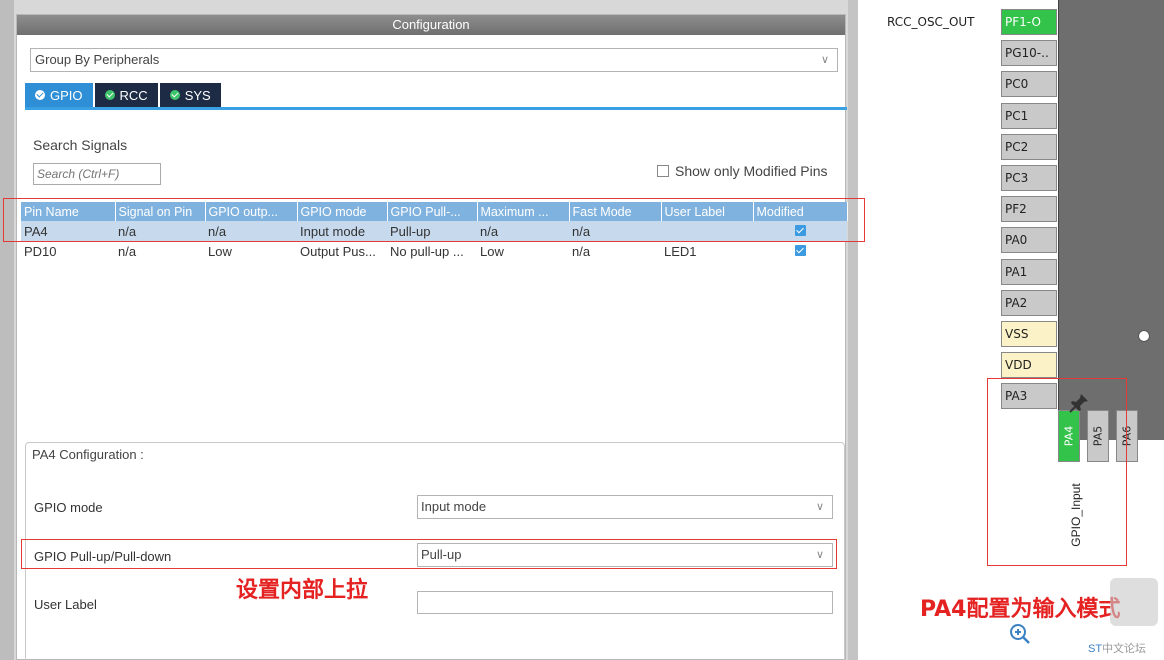 The height and width of the screenshot is (660, 1164). I want to click on tab-rcc: RCC, so click(126, 95).